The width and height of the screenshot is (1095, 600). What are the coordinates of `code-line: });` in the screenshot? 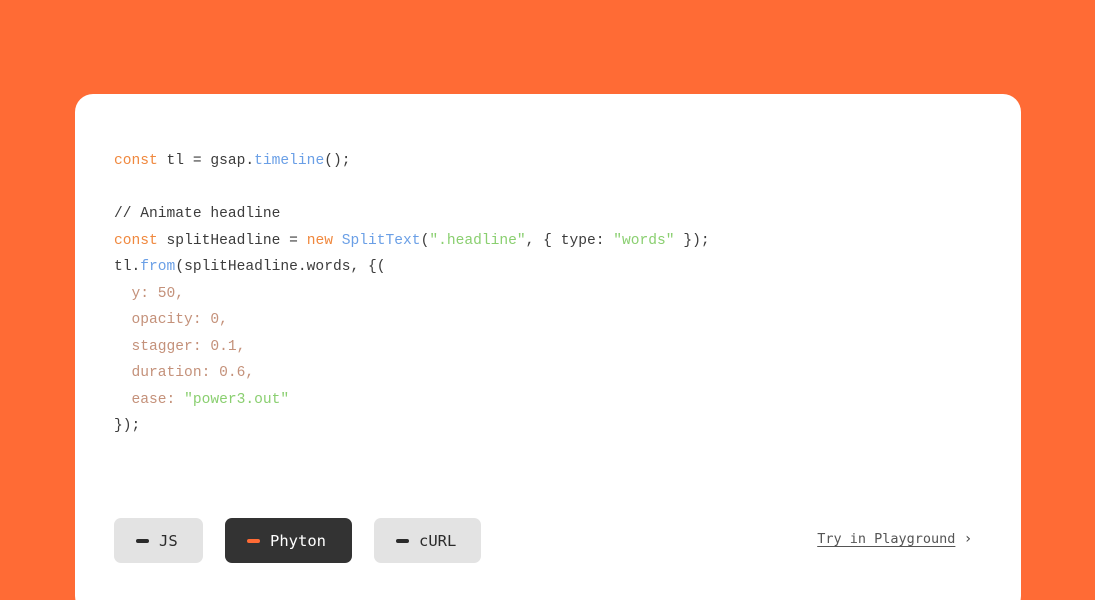 It's located at (412, 426).